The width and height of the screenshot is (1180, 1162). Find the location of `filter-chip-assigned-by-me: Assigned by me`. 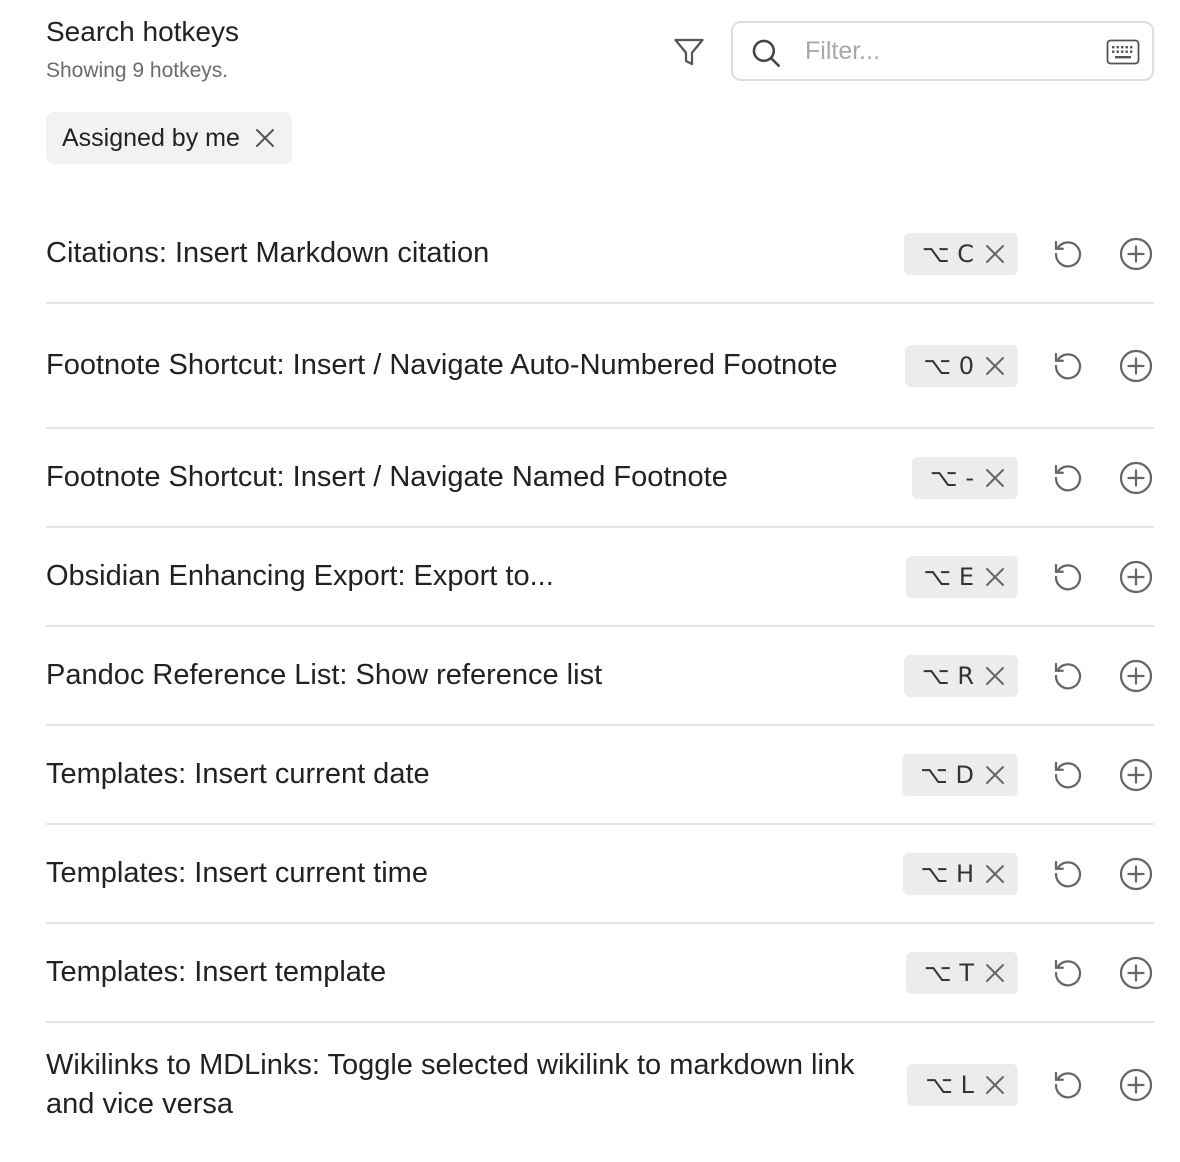

filter-chip-assigned-by-me: Assigned by me is located at coordinates (169, 138).